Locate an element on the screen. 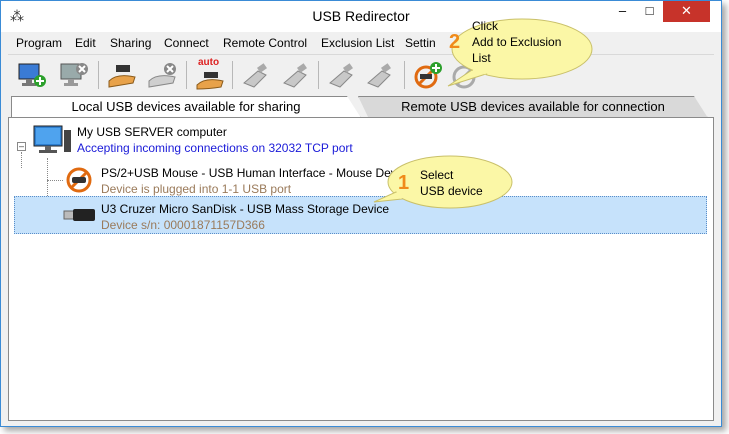  monitor-add-icon is located at coordinates (32, 75).